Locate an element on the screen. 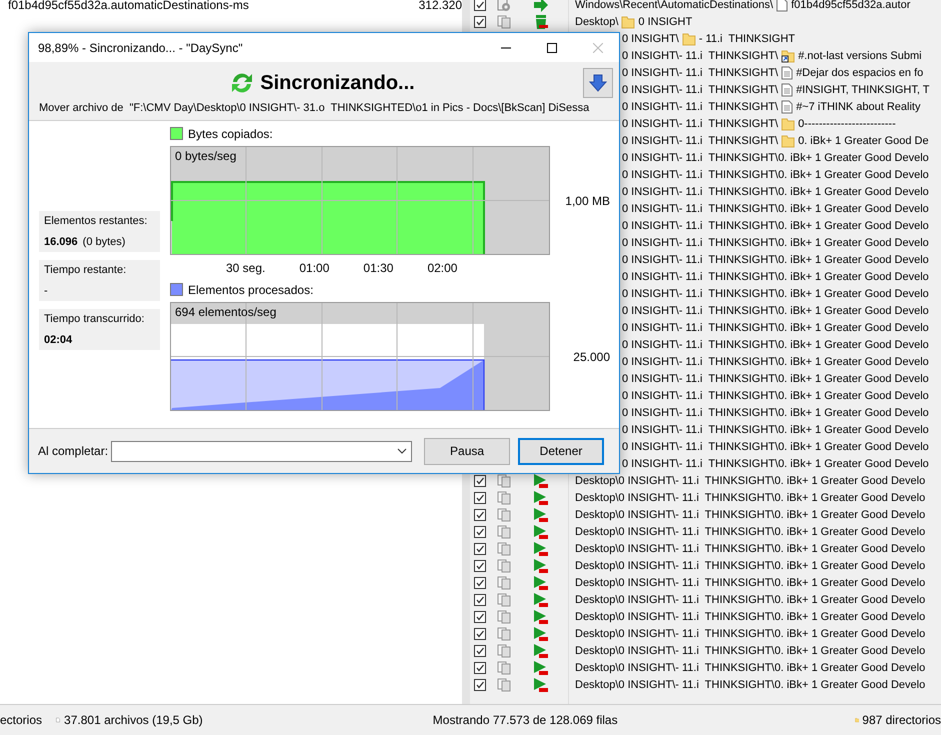 This screenshot has width=941, height=735. item-name: #.not-last versions Submi is located at coordinates (860, 56).